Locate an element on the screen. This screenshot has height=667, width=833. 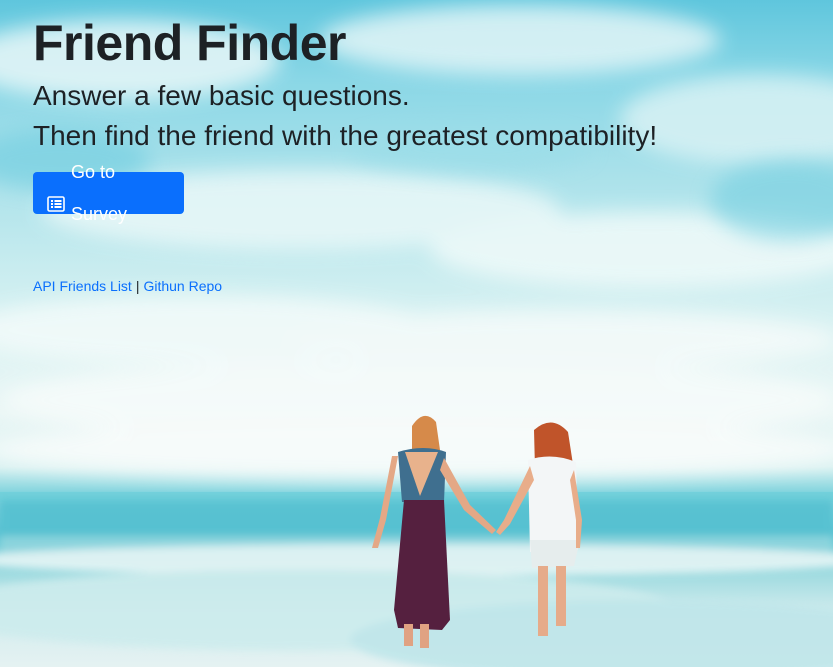
api-friends-list-link: API Friends List is located at coordinates (82, 286).